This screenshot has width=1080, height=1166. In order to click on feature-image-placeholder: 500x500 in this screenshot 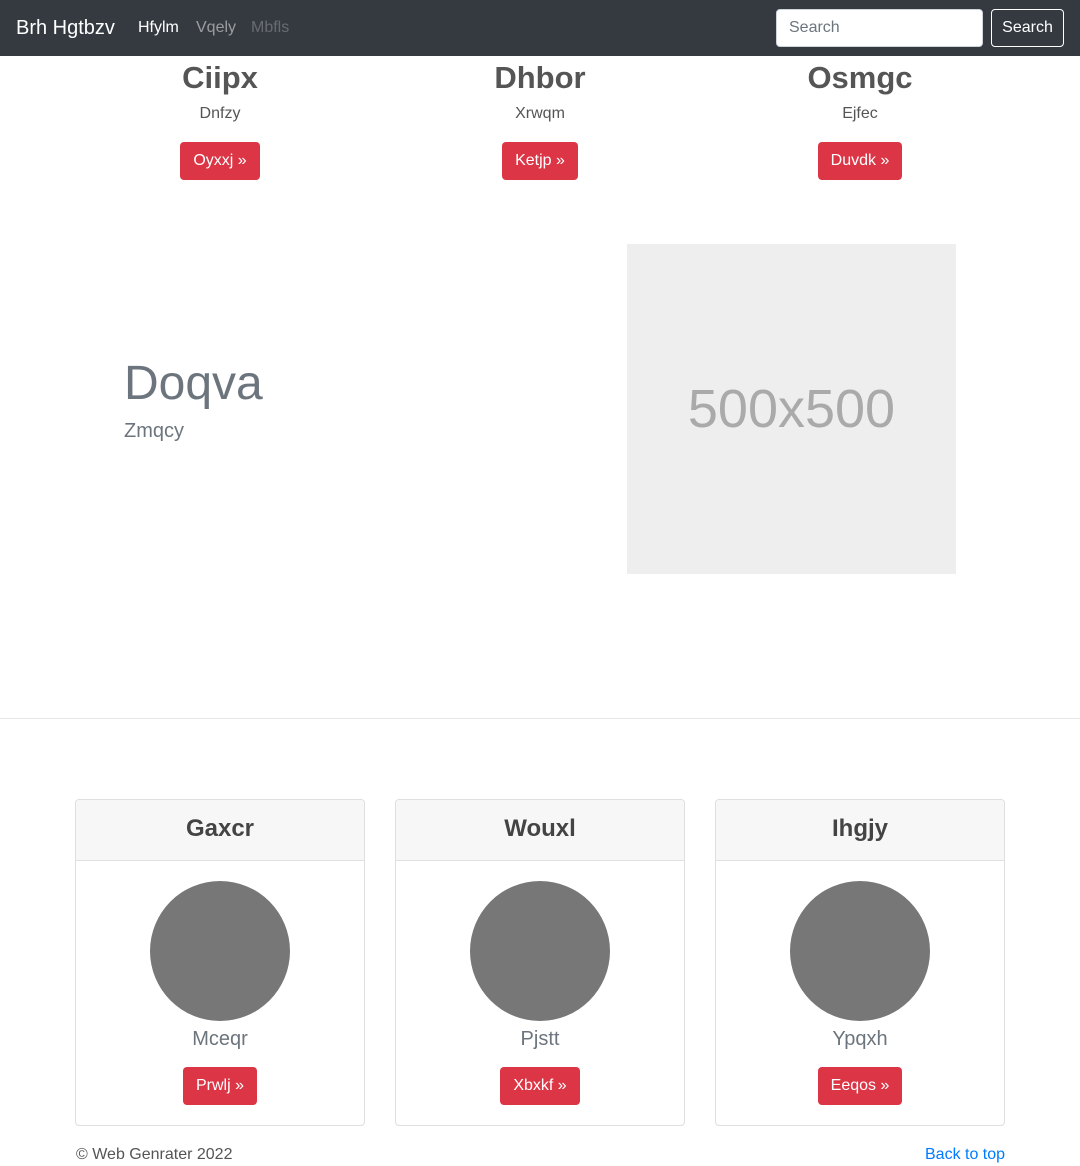, I will do `click(791, 409)`.